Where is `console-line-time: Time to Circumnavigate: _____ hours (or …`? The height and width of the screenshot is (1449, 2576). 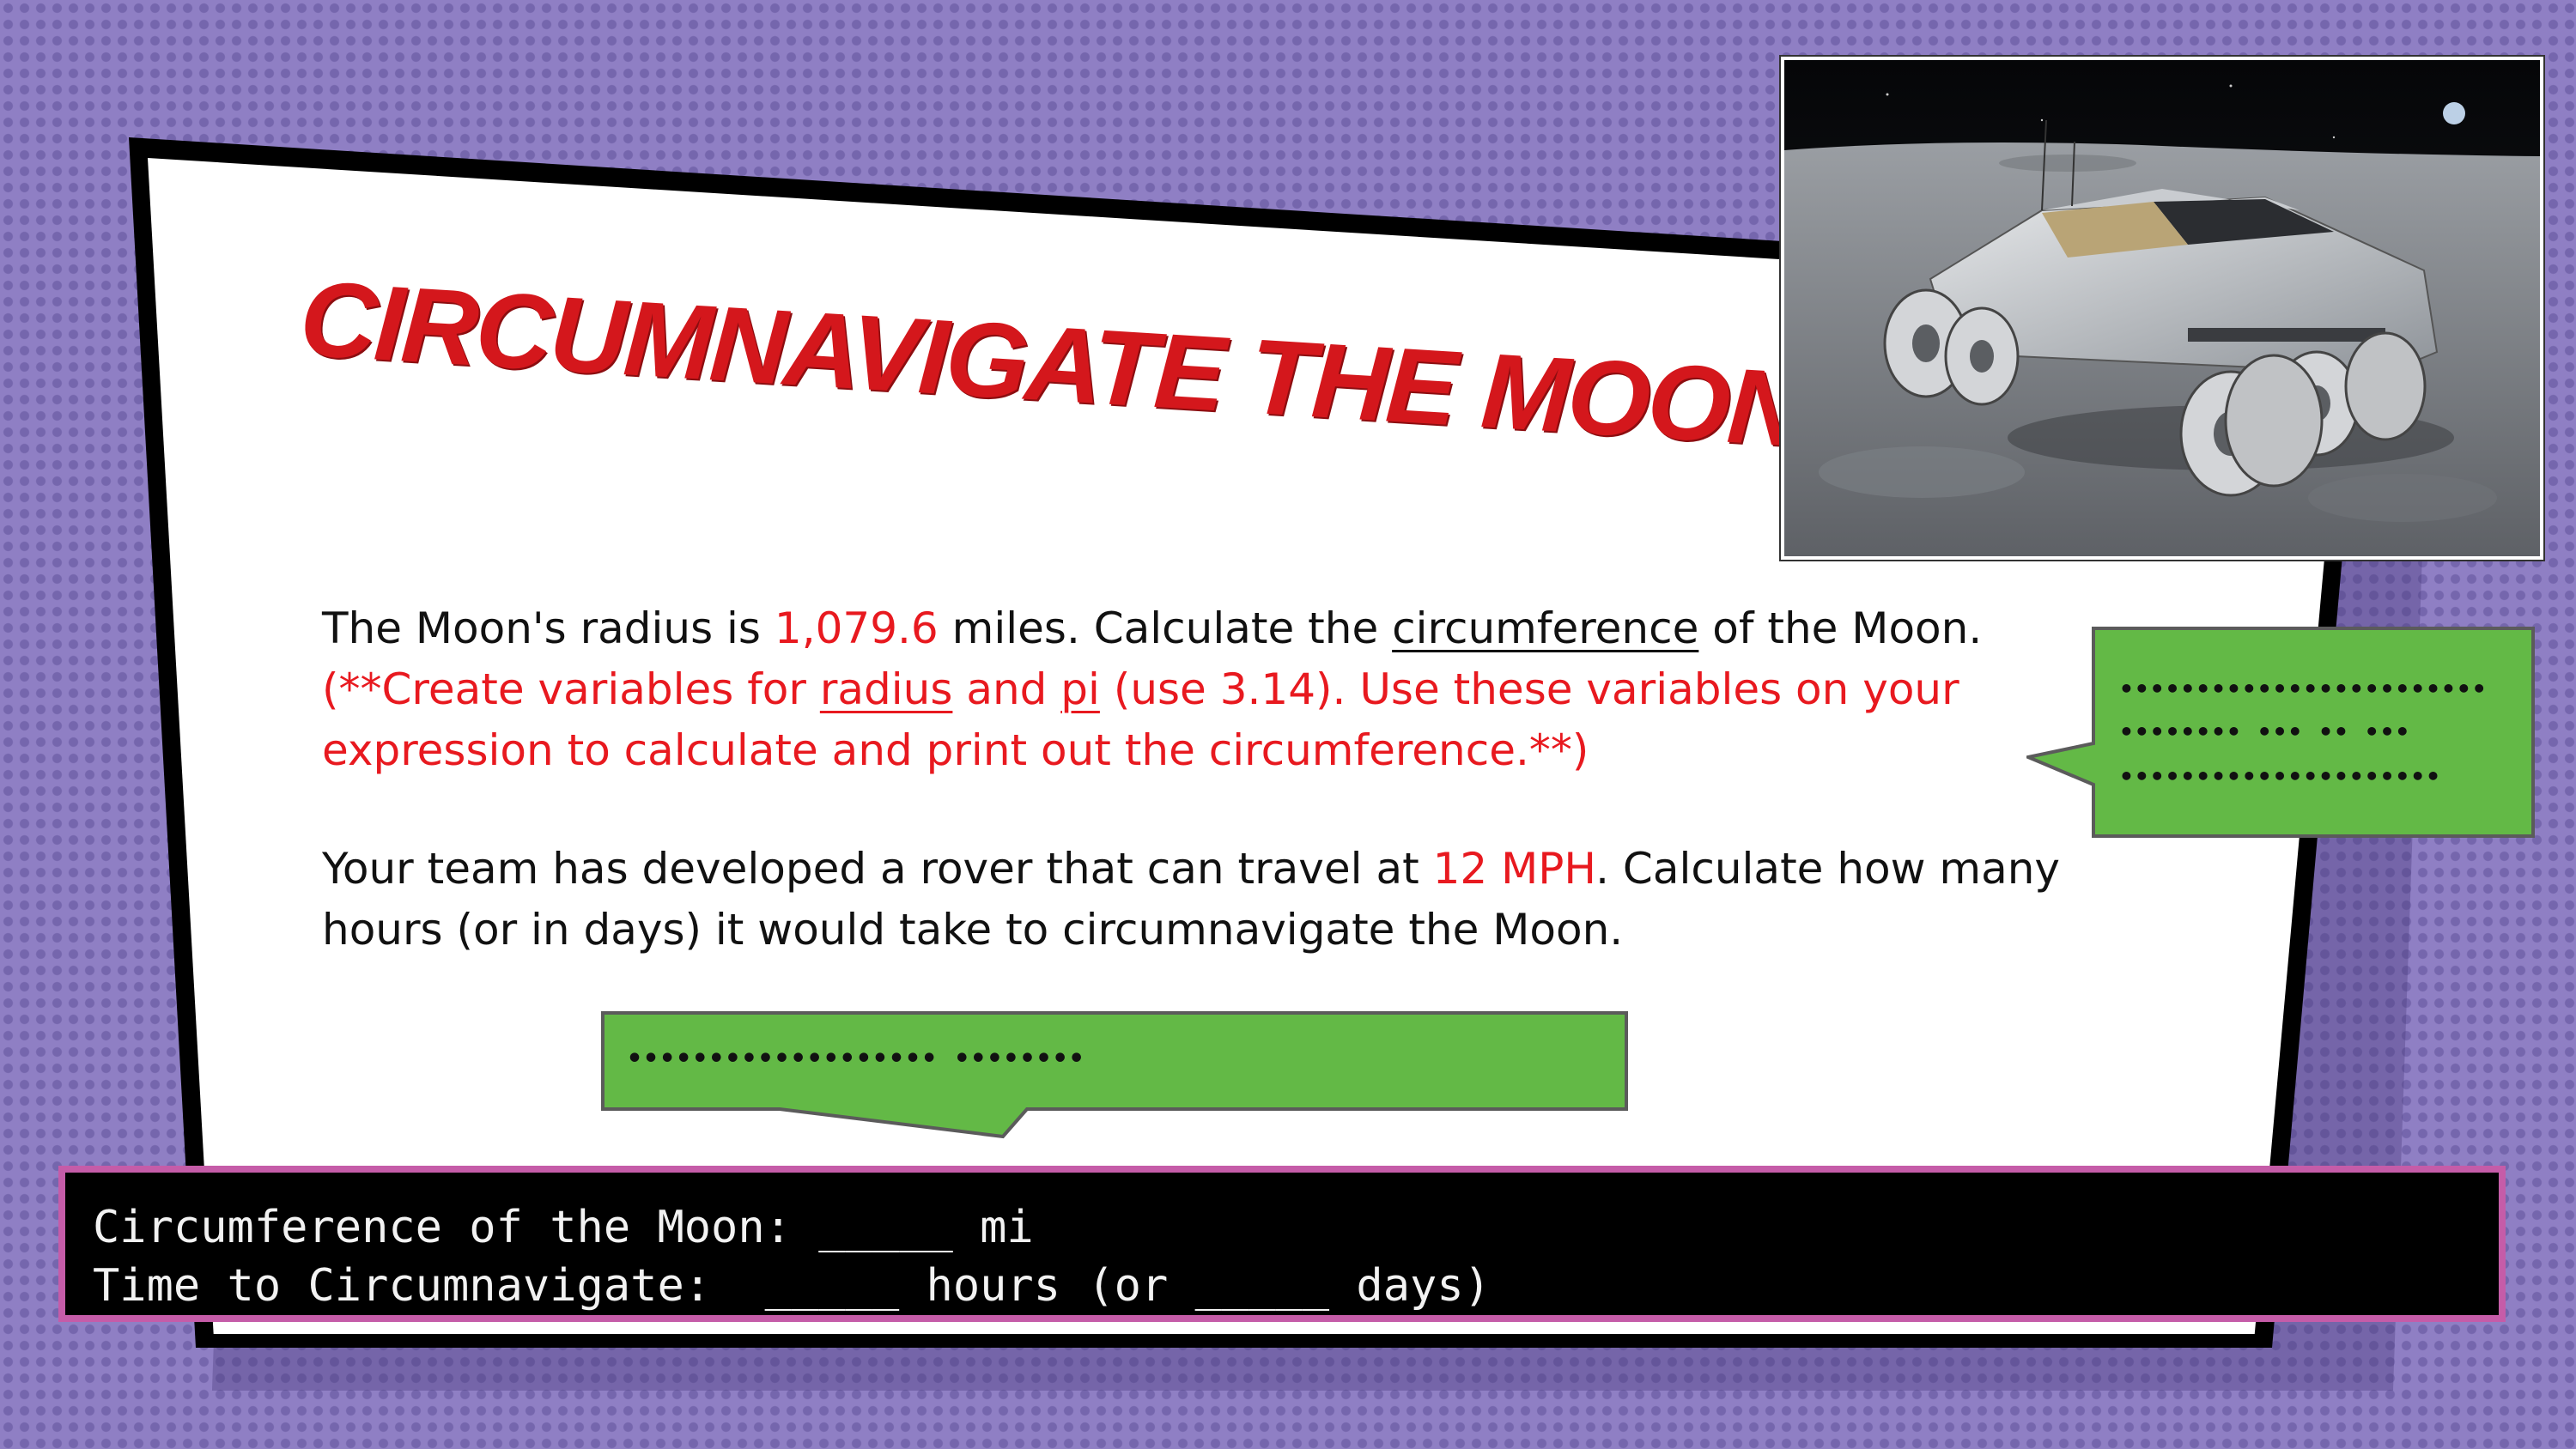
console-line-time: Time to Circumnavigate: _____ hours (or … is located at coordinates (792, 1286).